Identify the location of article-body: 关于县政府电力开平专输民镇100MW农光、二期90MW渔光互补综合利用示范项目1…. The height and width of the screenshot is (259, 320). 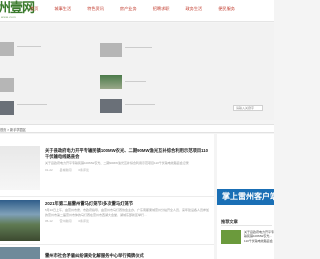
(128, 160).